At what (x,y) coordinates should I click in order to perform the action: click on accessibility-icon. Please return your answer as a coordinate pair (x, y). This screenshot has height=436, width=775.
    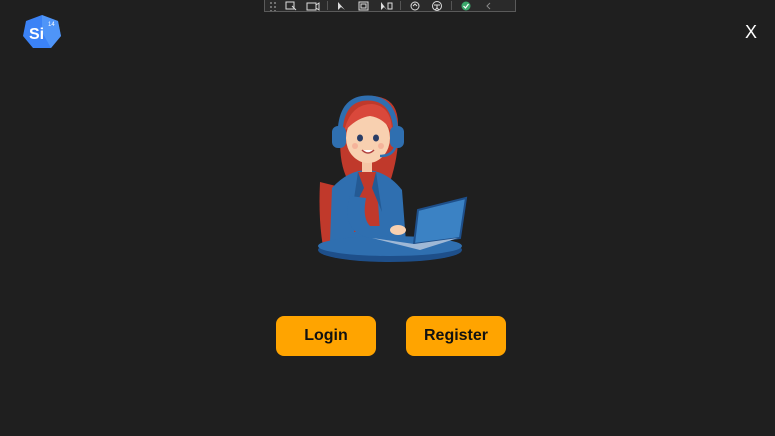
    Looking at the image, I should click on (437, 5).